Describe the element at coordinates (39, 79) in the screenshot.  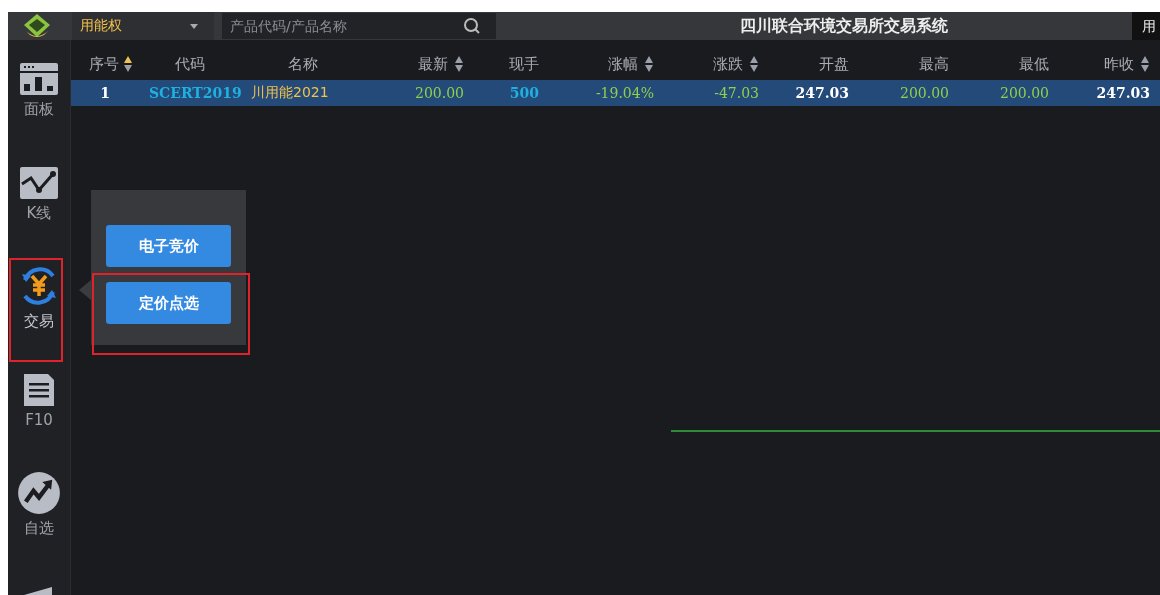
I see `dashboard-icon` at that location.